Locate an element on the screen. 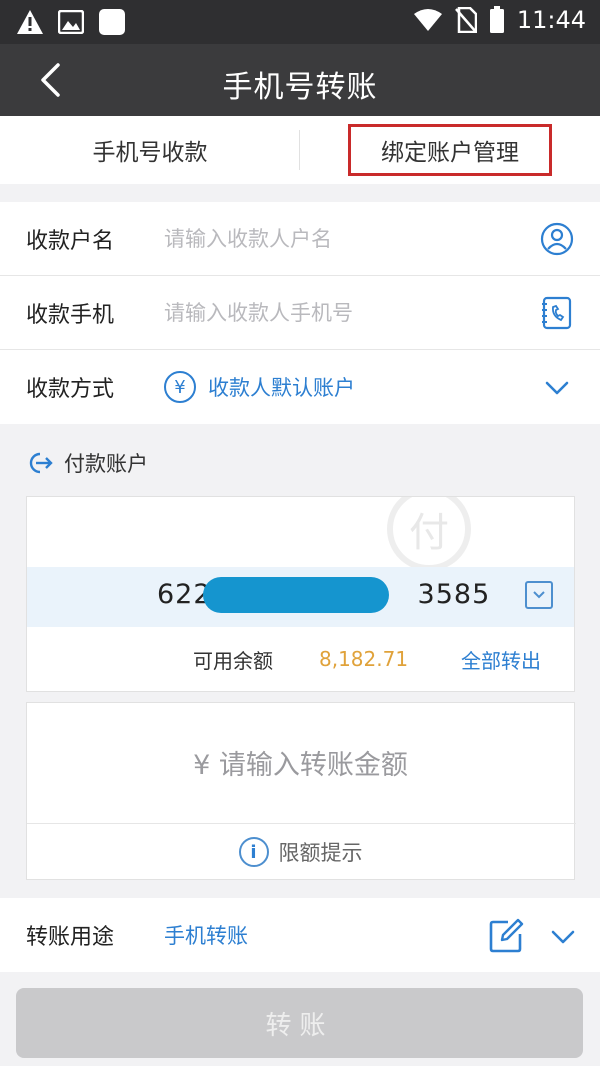 This screenshot has height=1066, width=600. page-title: 手机号转账 is located at coordinates (300, 87).